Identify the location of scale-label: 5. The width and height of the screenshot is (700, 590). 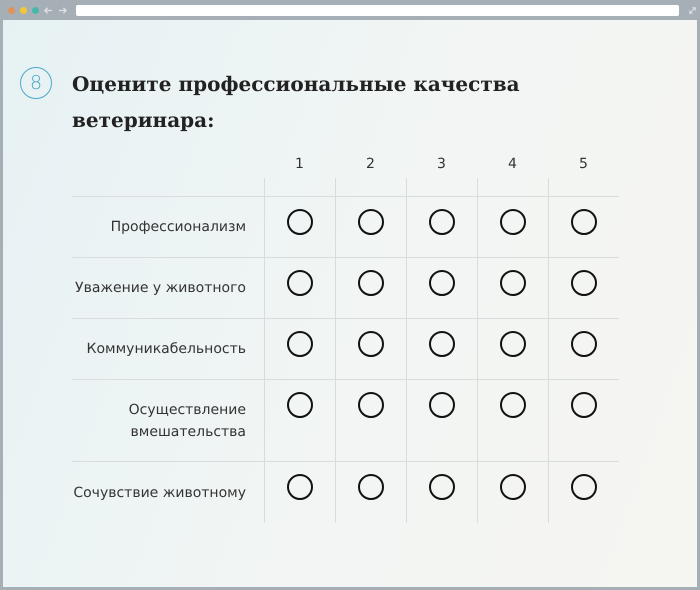
(583, 164).